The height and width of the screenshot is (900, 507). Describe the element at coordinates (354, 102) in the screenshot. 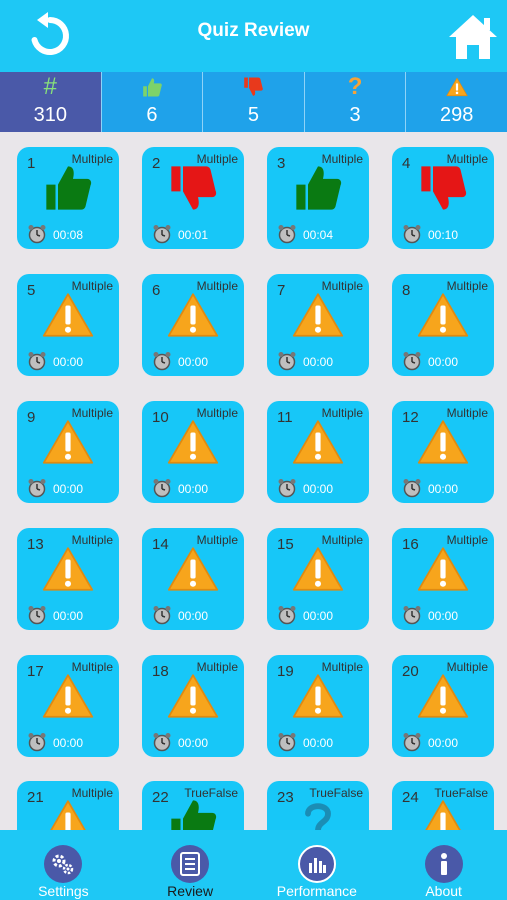

I see `stat-skipped: ? 3` at that location.